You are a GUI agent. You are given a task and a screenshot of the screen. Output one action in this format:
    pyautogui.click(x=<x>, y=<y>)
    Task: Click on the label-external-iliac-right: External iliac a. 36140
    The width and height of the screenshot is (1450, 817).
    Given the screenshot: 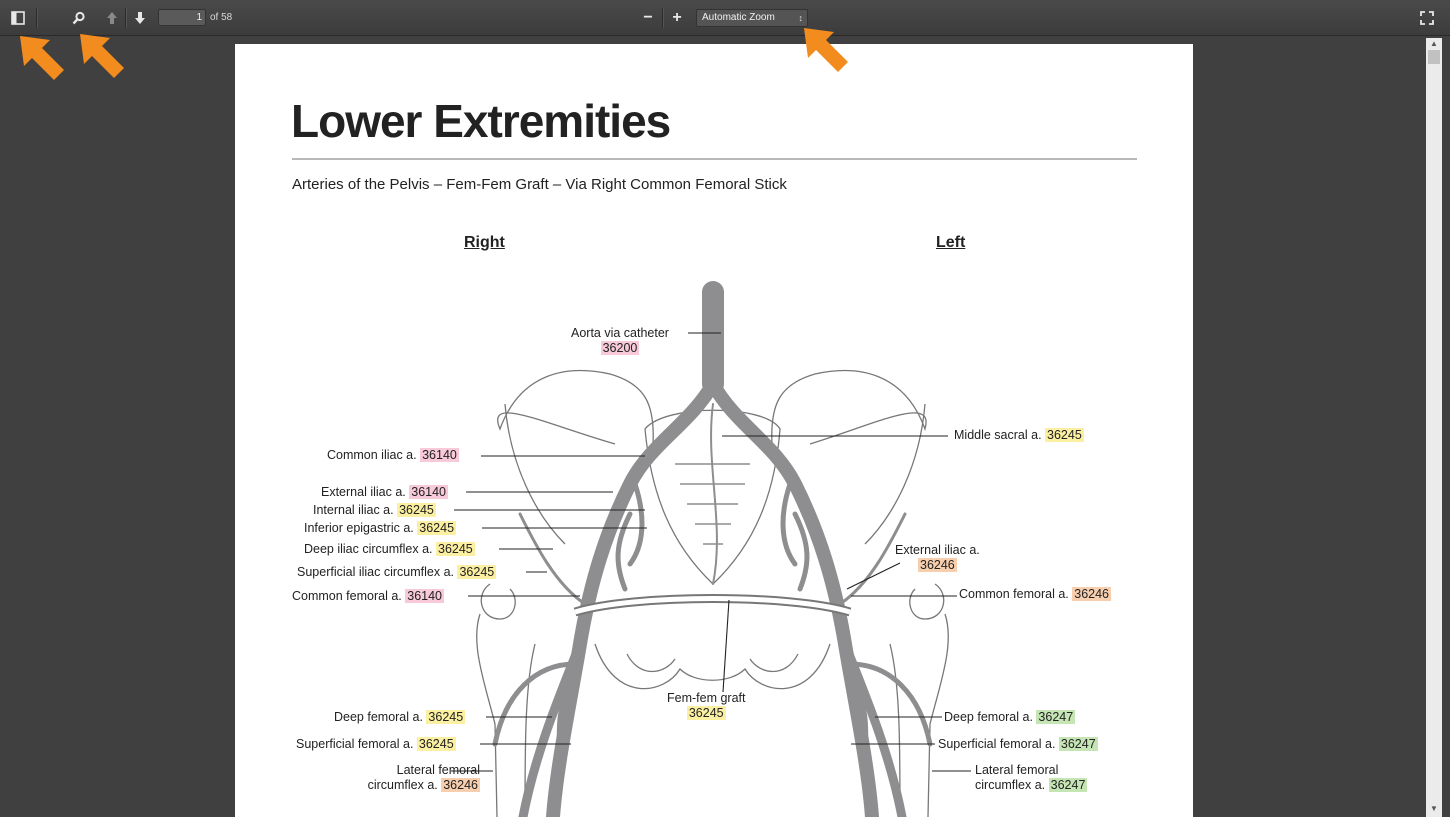 What is the action you would take?
    pyautogui.click(x=385, y=492)
    